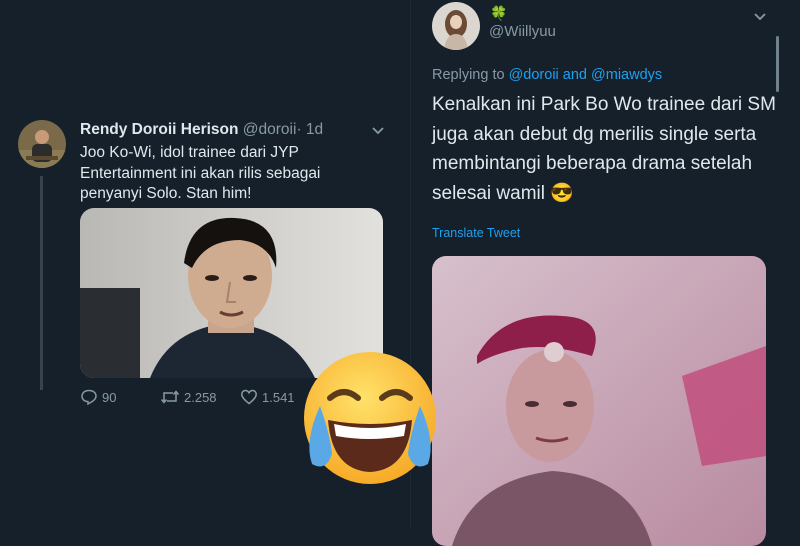 Image resolution: width=800 pixels, height=546 pixels. I want to click on reply-and: and, so click(574, 75).